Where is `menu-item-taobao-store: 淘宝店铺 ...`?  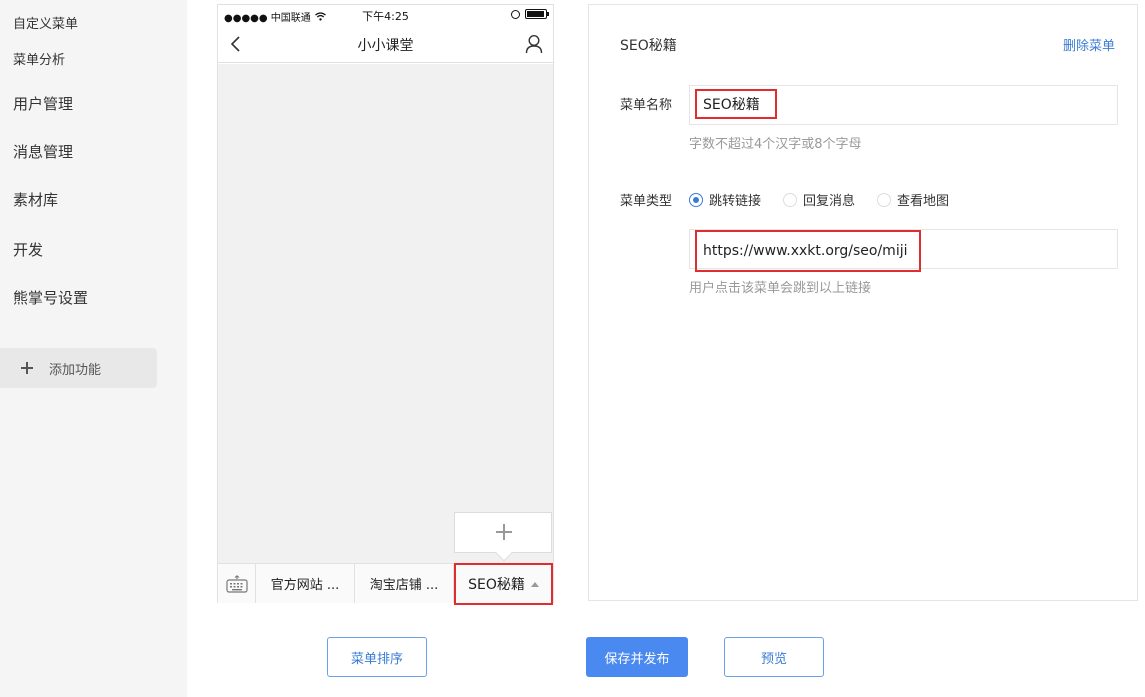
menu-item-taobao-store: 淘宝店铺 ... is located at coordinates (404, 583).